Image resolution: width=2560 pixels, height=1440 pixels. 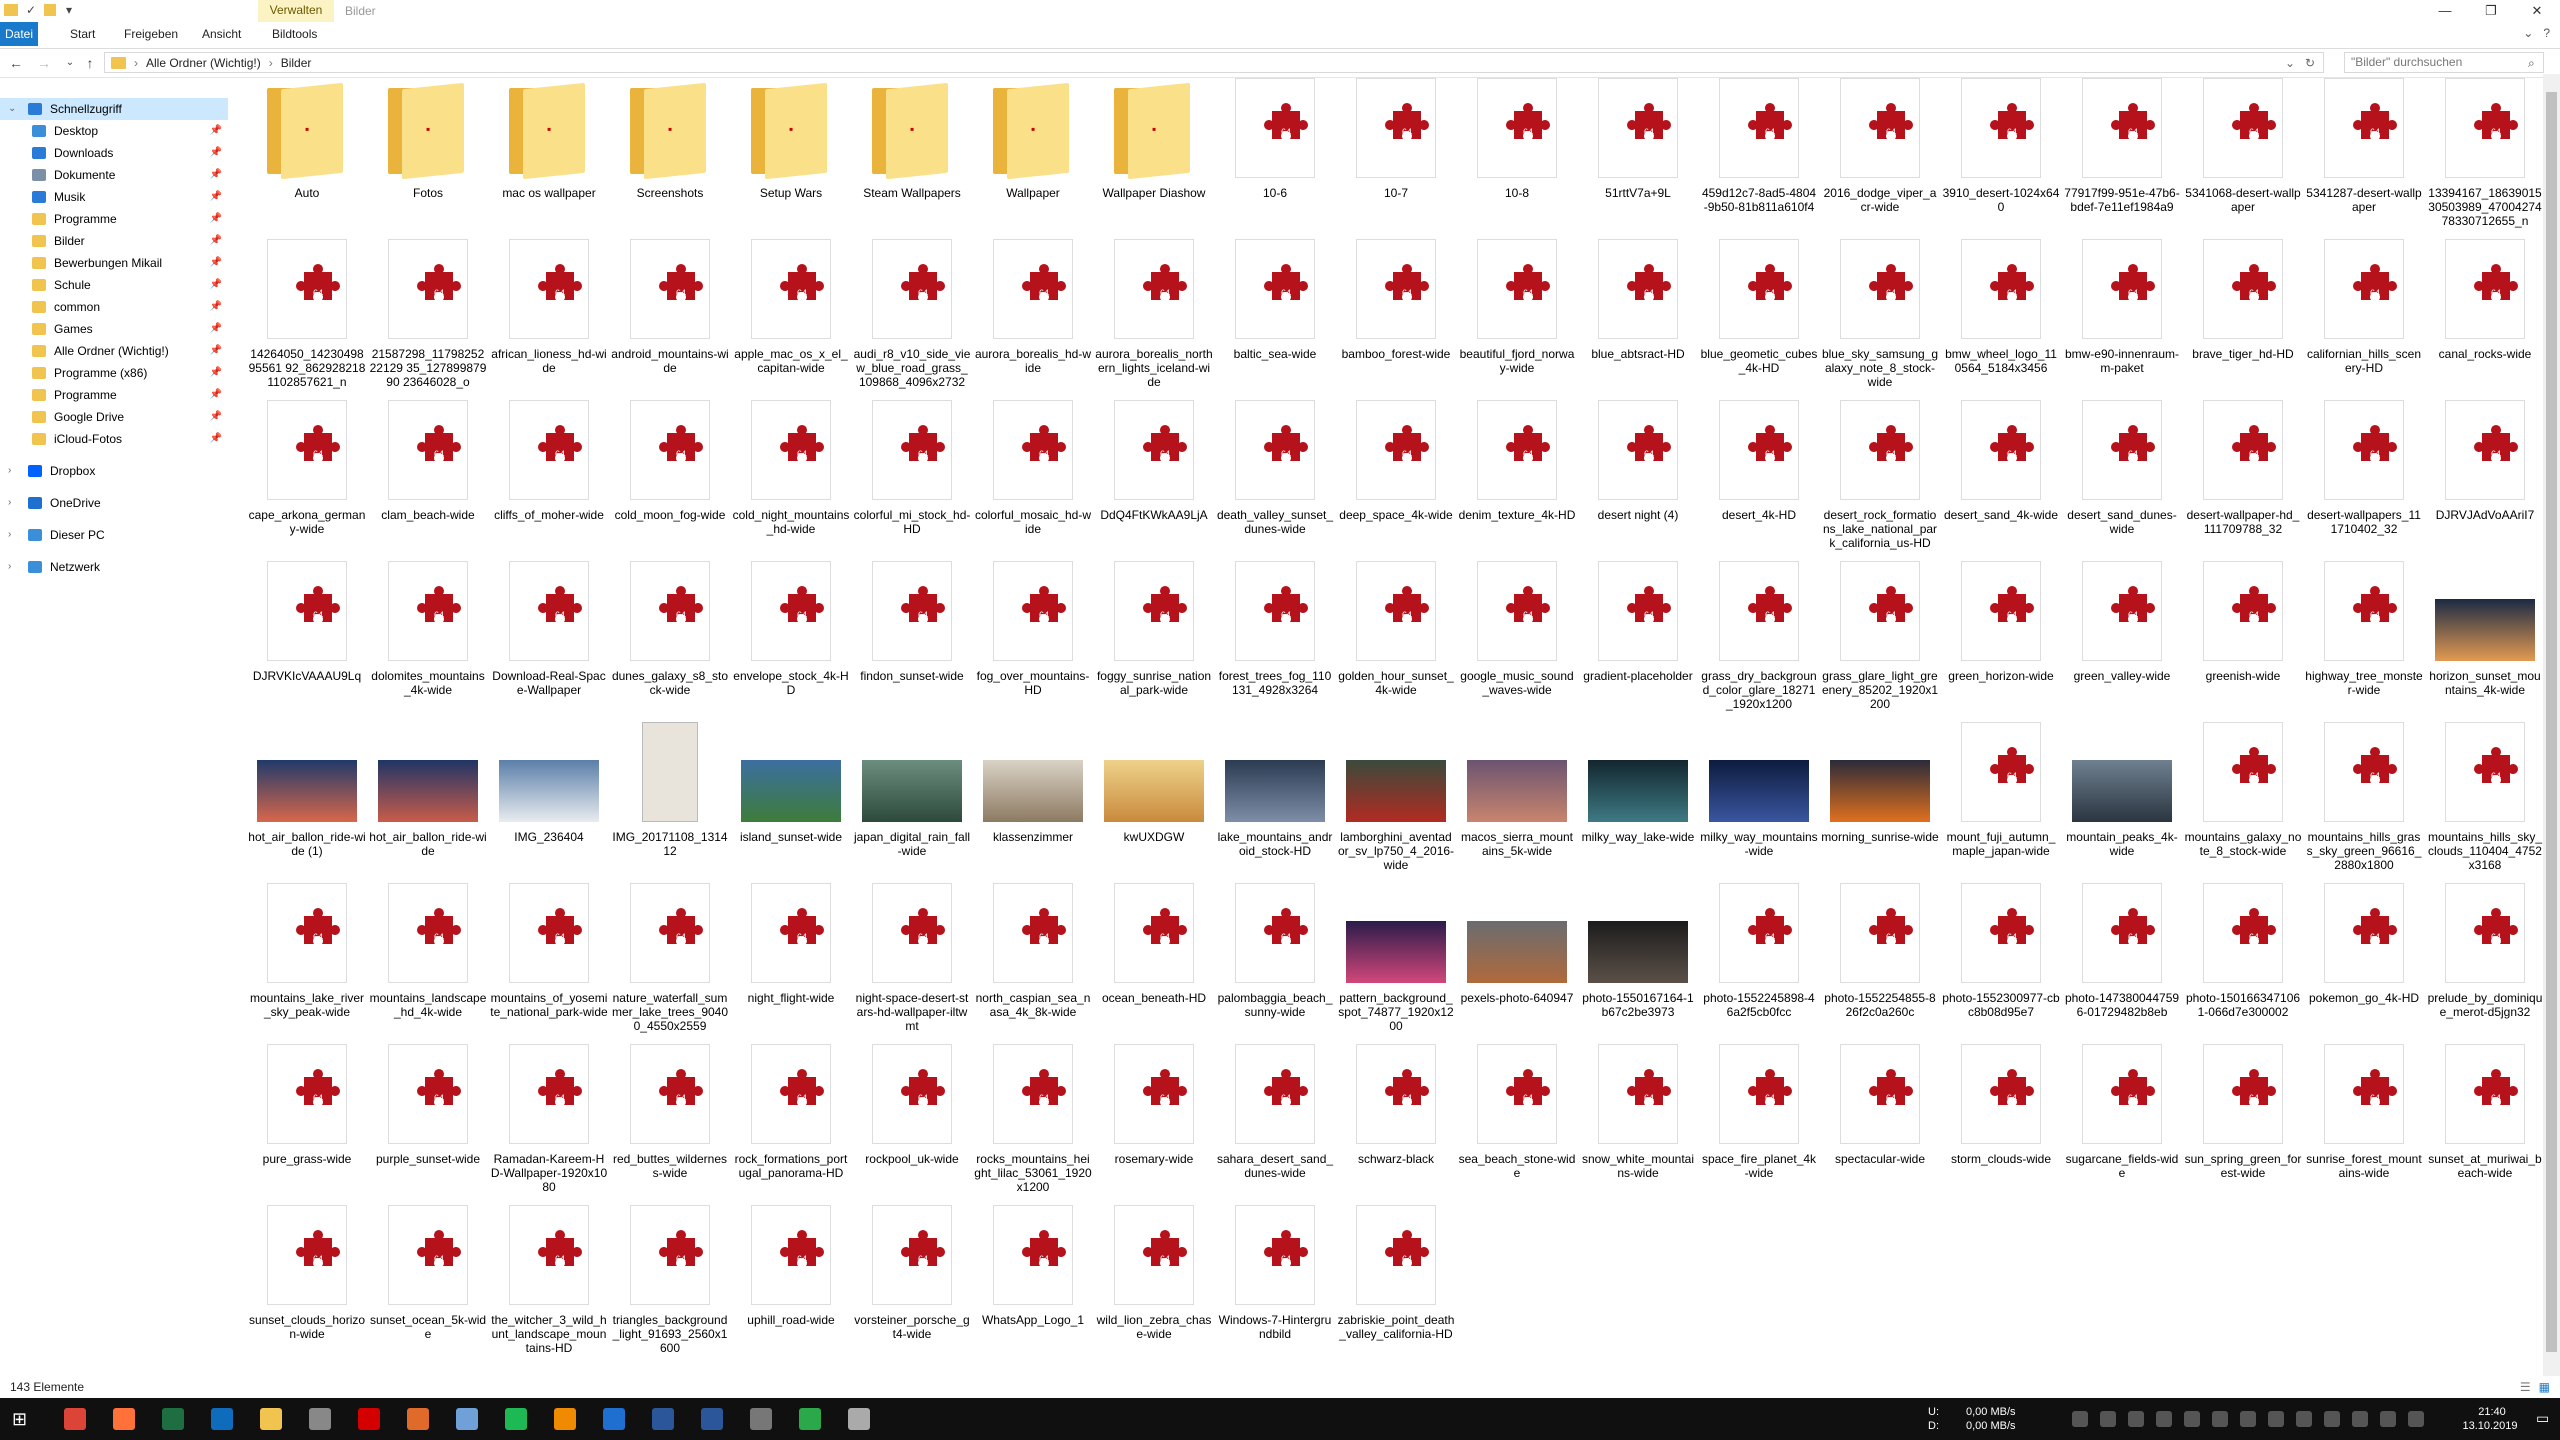 What do you see at coordinates (307, 154) in the screenshot?
I see `file-tile: ▪ Auto` at bounding box center [307, 154].